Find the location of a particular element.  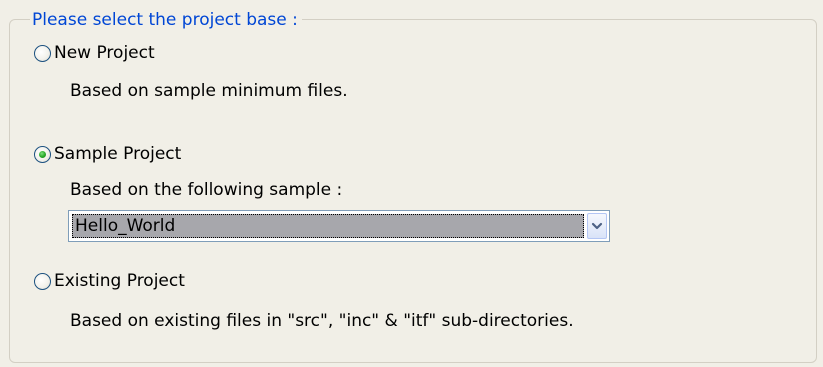

sample-select: Hello_World is located at coordinates (339, 226).